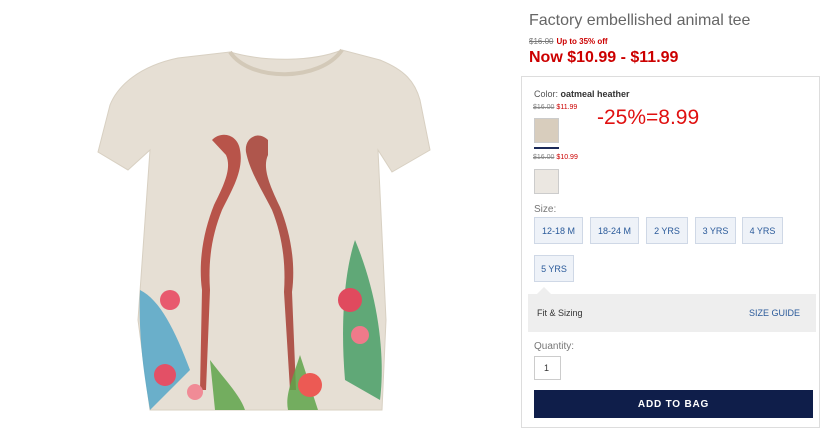  I want to click on size-option-5yrs: 5 YRS, so click(554, 268).